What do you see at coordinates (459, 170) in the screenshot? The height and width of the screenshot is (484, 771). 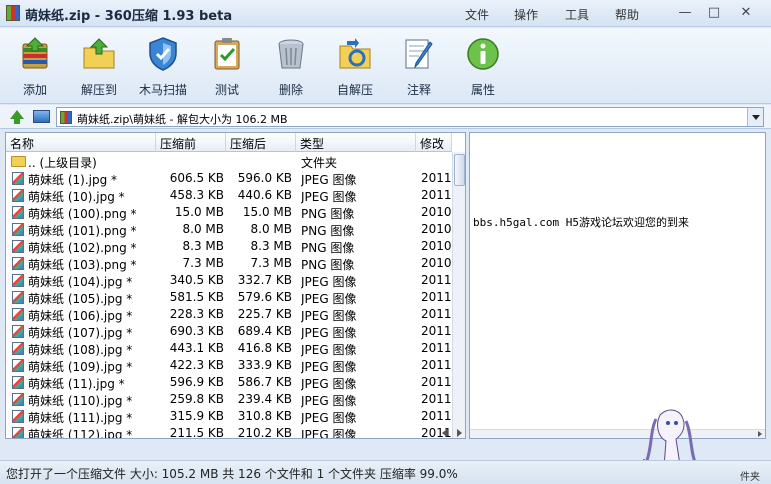 I see `scroll-thumb` at bounding box center [459, 170].